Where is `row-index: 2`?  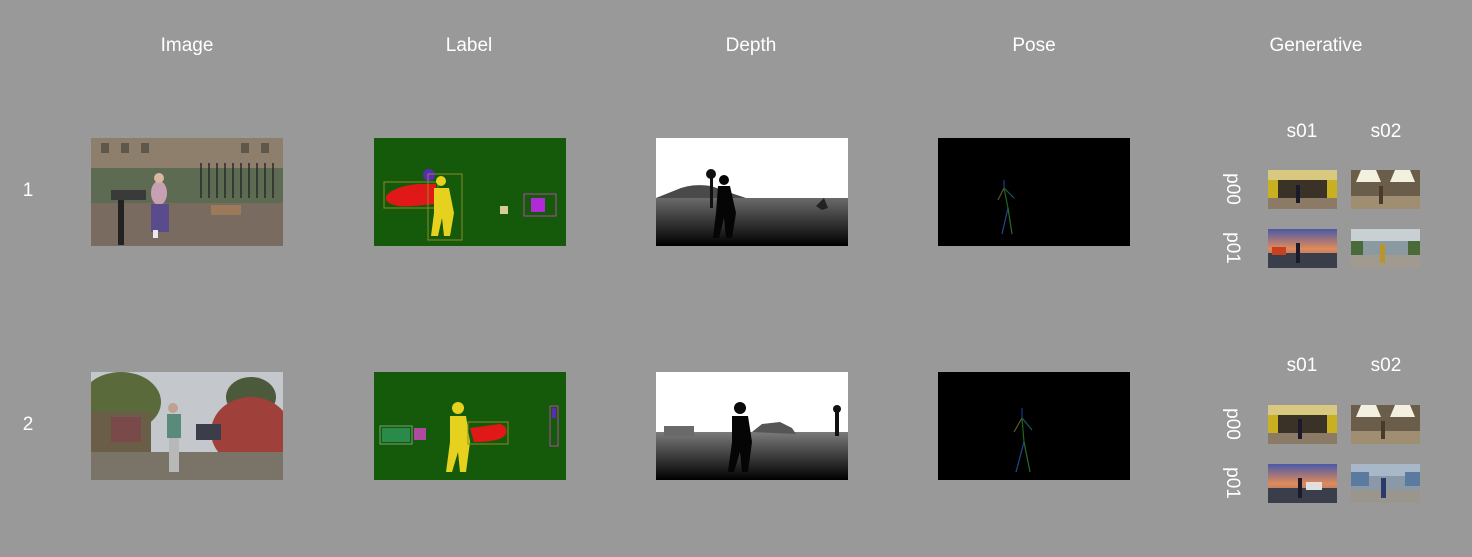
row-index: 2 is located at coordinates (28, 424).